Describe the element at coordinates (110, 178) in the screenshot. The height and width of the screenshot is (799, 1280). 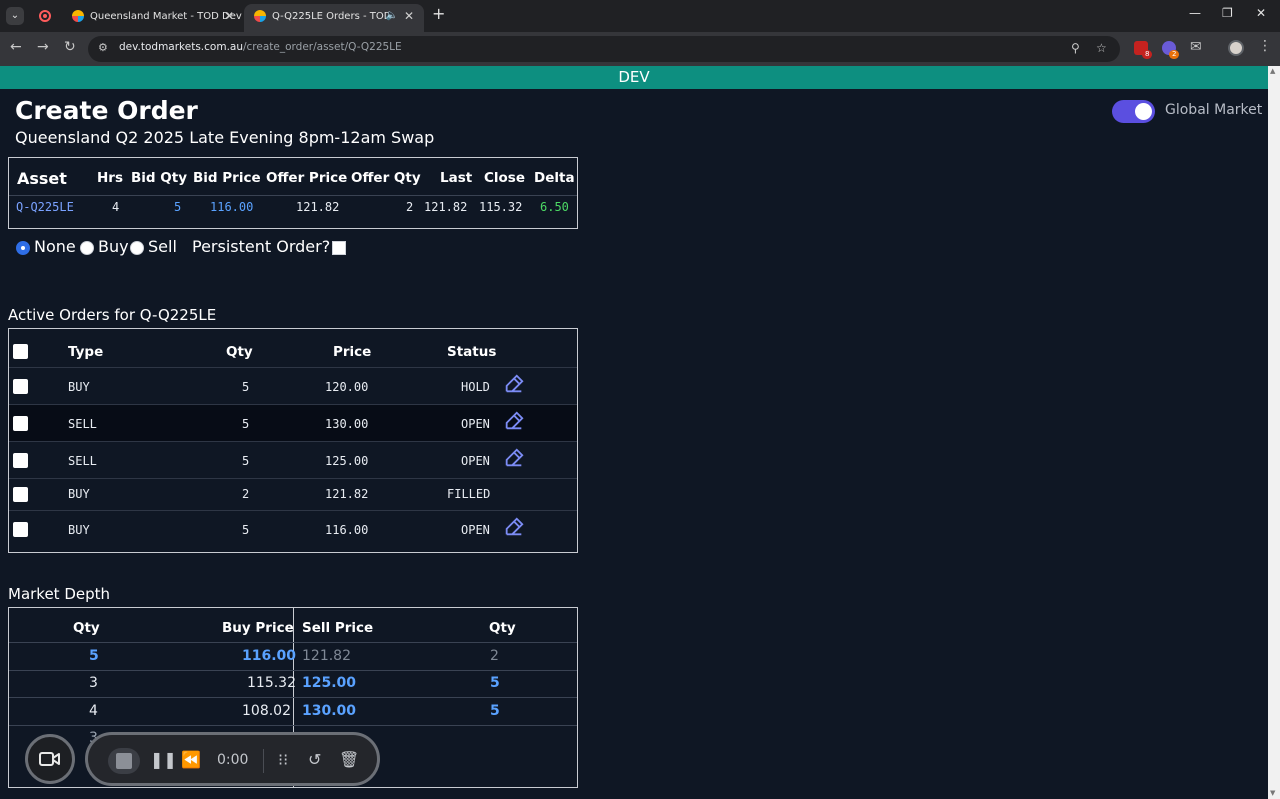
I see `column-header: Hrs` at that location.